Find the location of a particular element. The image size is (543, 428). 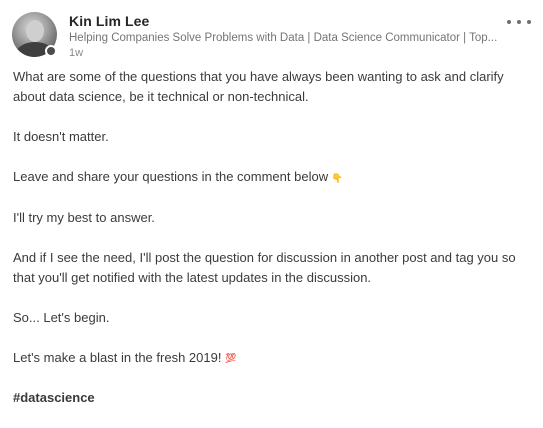

hundred-points-emoji-icon: 💯 is located at coordinates (231, 358).